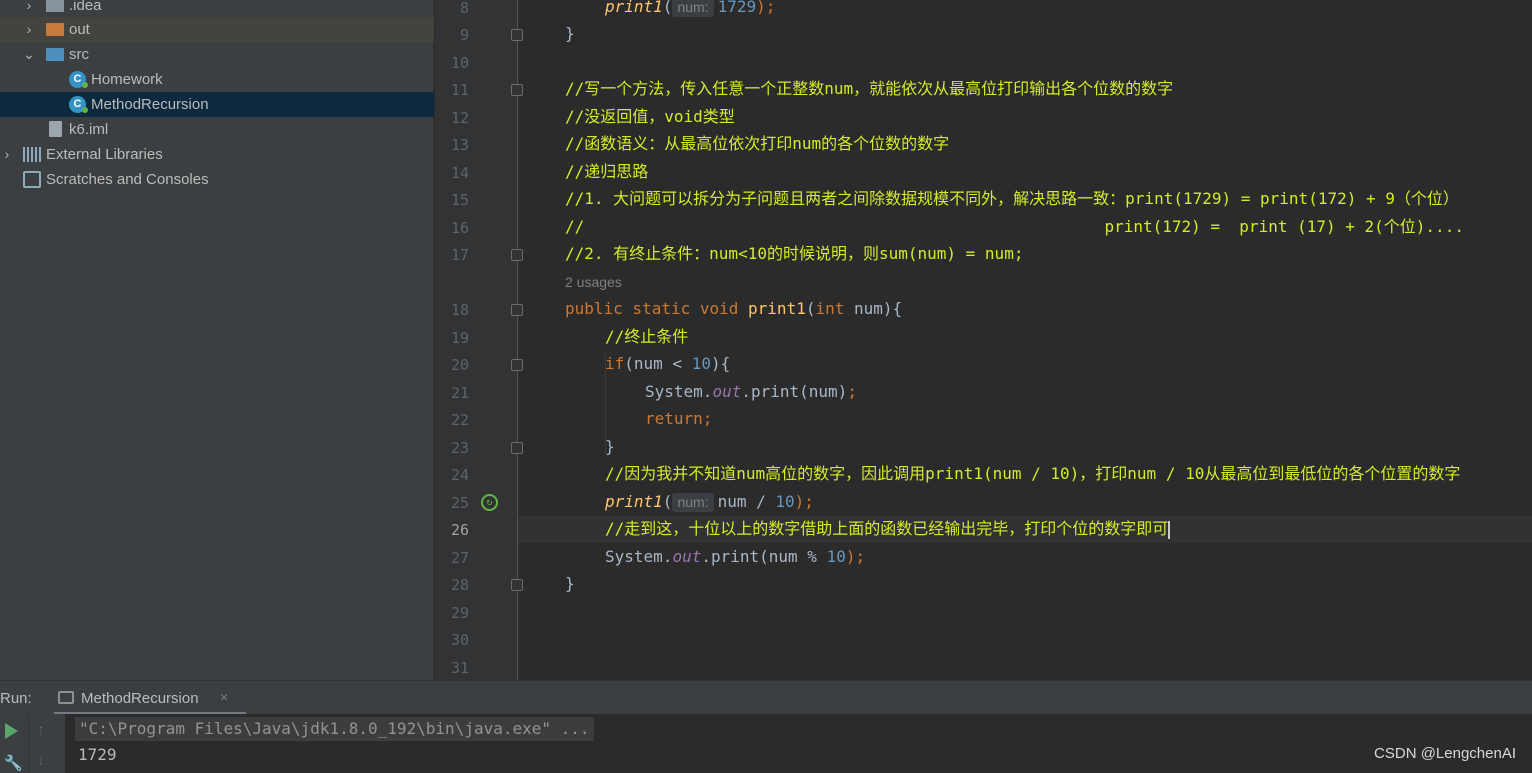 The height and width of the screenshot is (773, 1532). Describe the element at coordinates (459, 558) in the screenshot. I see `line-number: 27` at that location.